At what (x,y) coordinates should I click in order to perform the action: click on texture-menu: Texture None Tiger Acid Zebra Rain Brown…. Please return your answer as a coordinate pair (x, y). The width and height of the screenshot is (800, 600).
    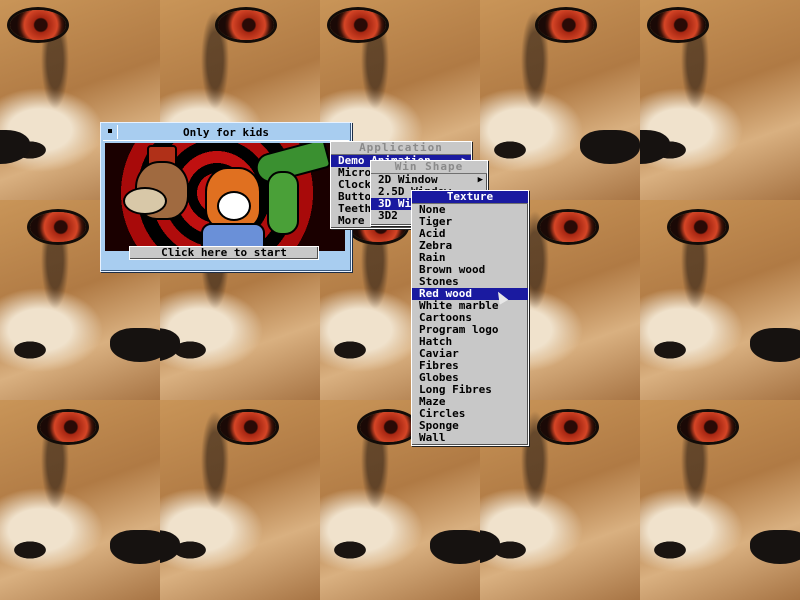
    Looking at the image, I should click on (470, 318).